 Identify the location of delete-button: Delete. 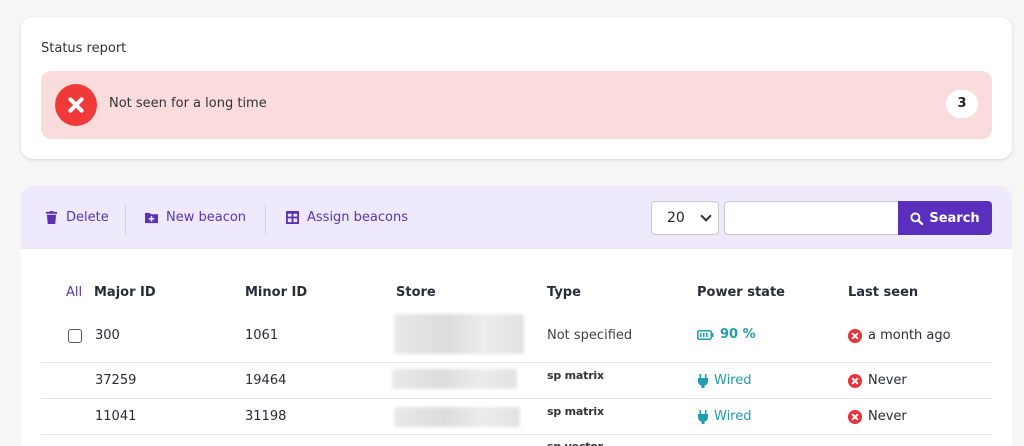
(77, 217).